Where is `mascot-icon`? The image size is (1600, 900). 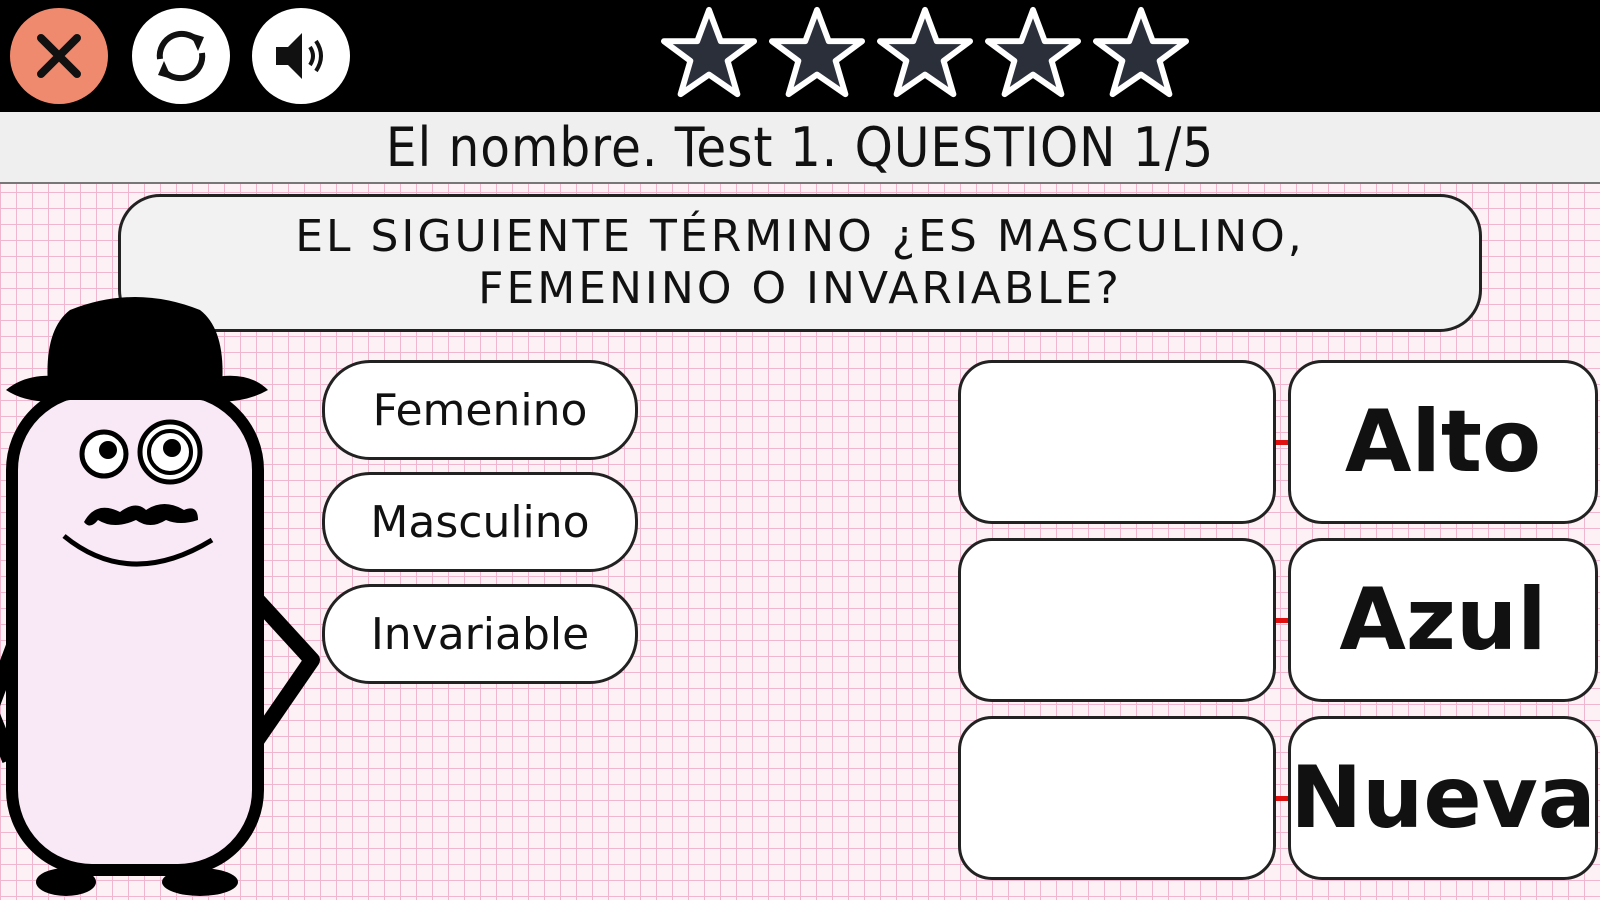 mascot-icon is located at coordinates (160, 596).